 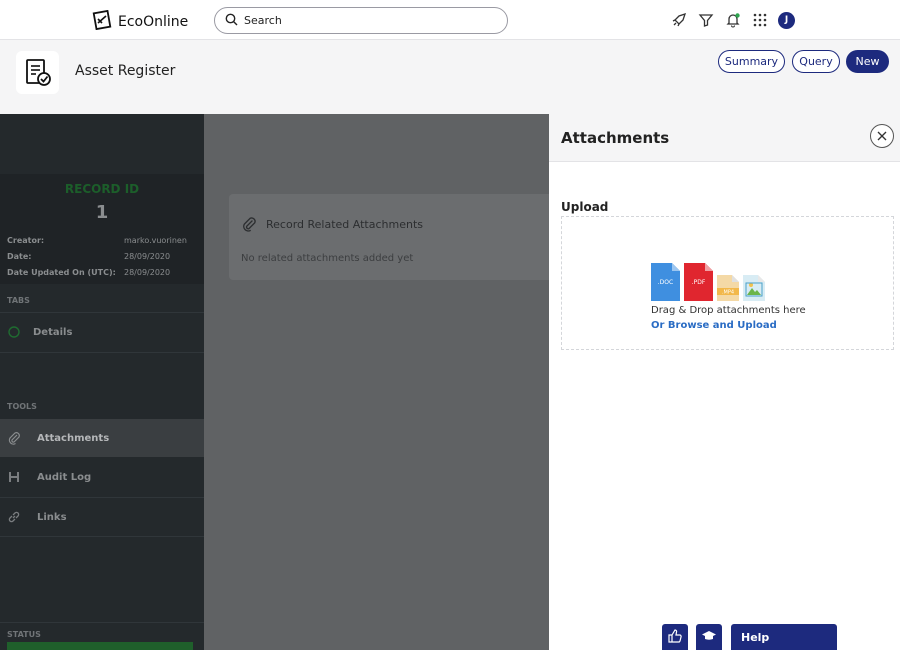 What do you see at coordinates (231, 20) in the screenshot?
I see `search-icon` at bounding box center [231, 20].